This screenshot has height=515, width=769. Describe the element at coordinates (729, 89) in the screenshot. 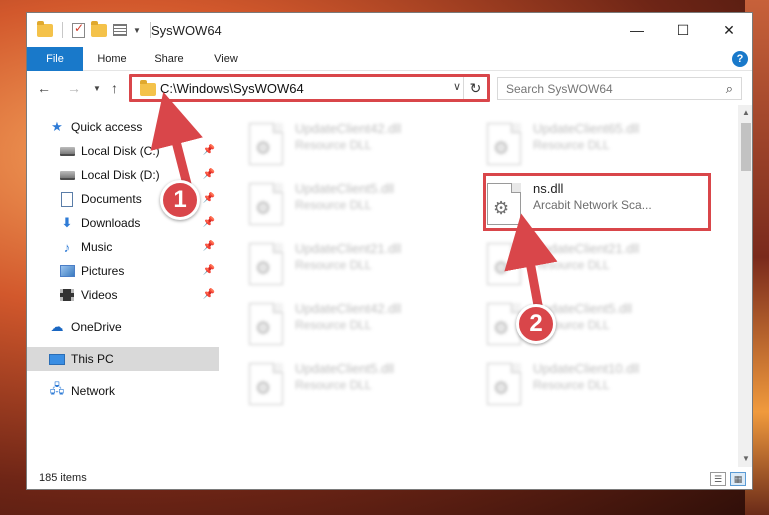

I see `search-icon: ⌕` at that location.